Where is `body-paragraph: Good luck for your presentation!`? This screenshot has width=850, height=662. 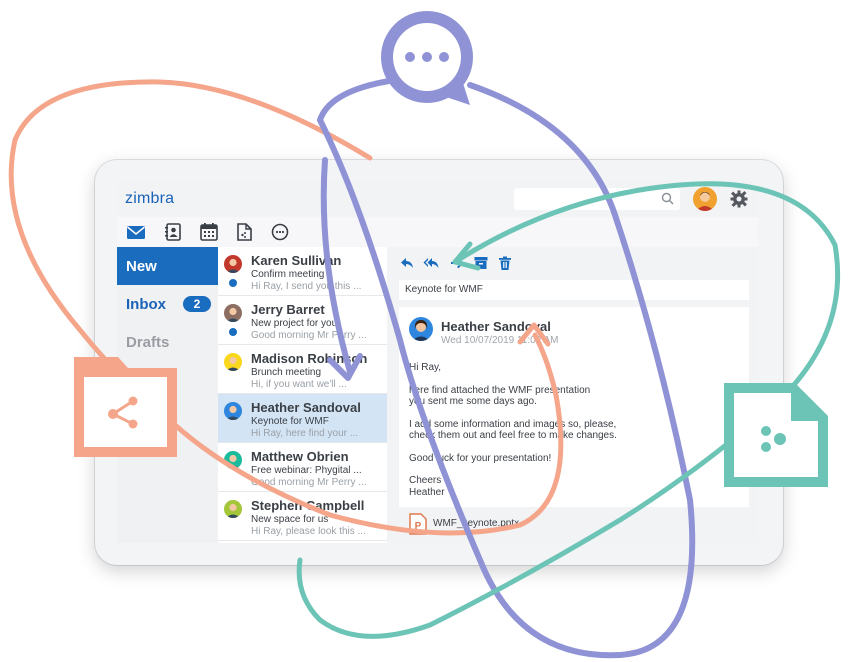
body-paragraph: Good luck for your presentation! is located at coordinates (480, 458).